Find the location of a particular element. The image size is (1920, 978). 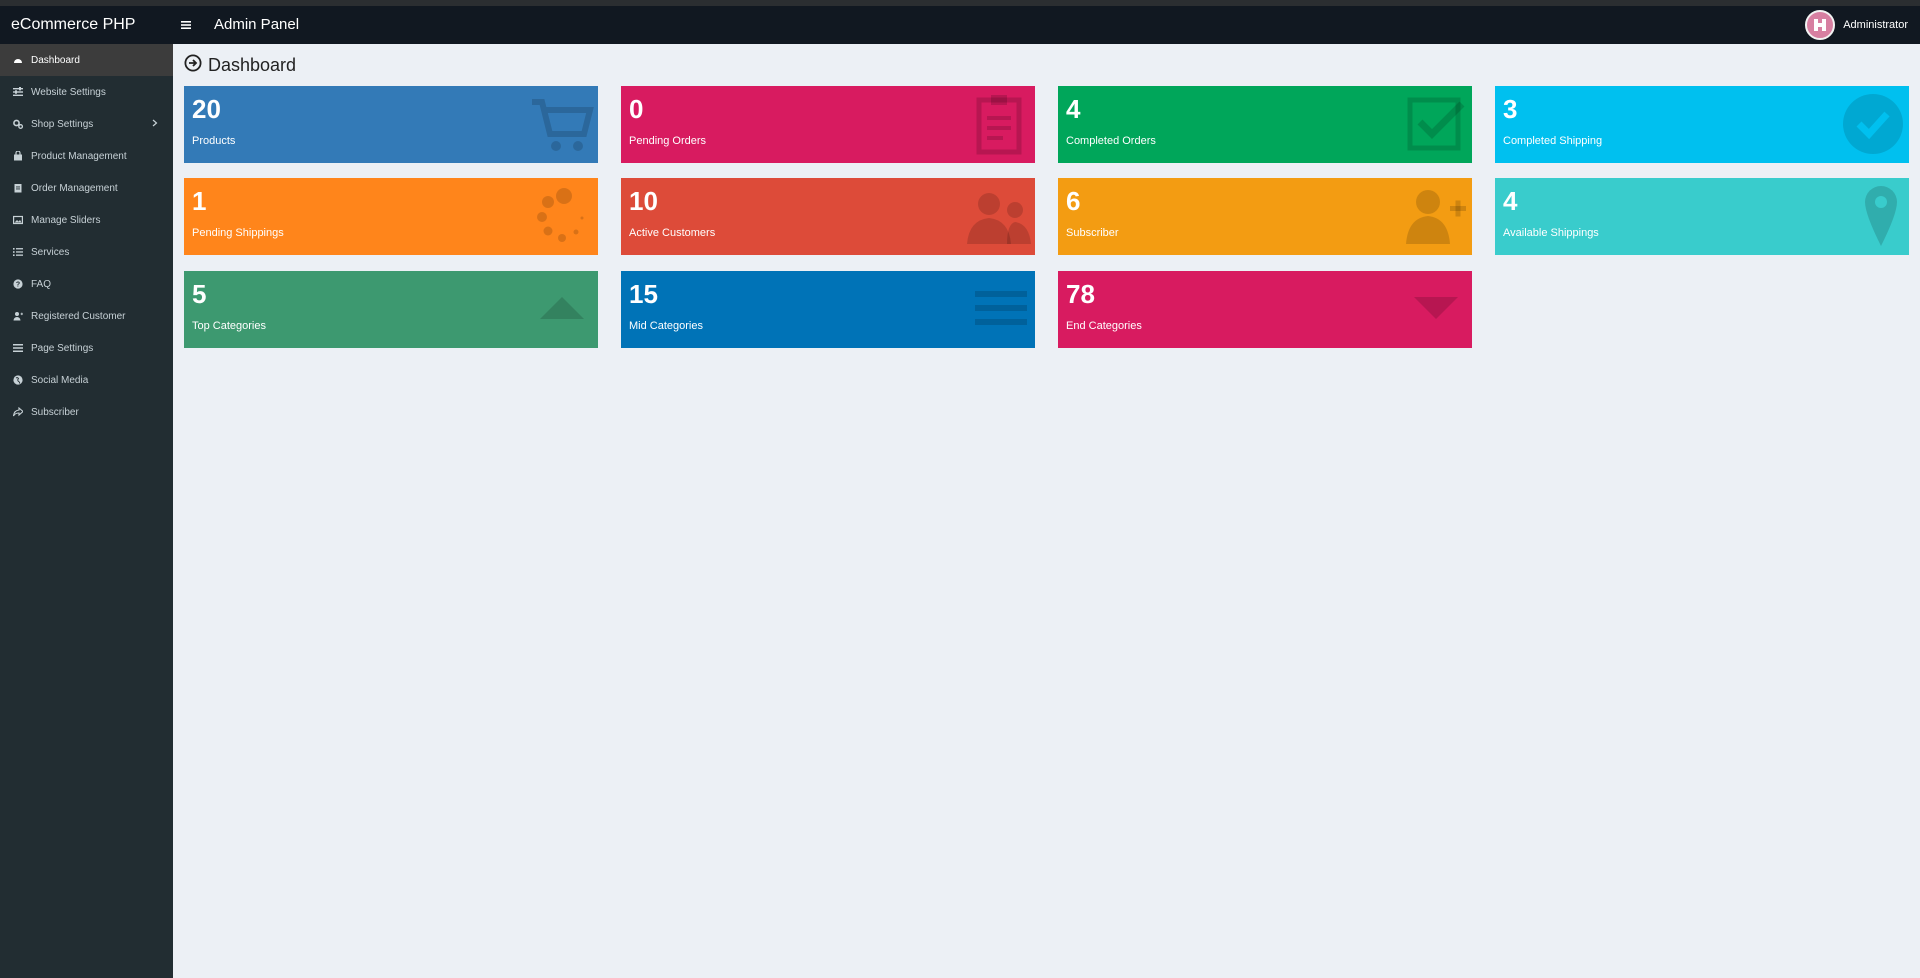

map-marker-icon is located at coordinates (1881, 216).